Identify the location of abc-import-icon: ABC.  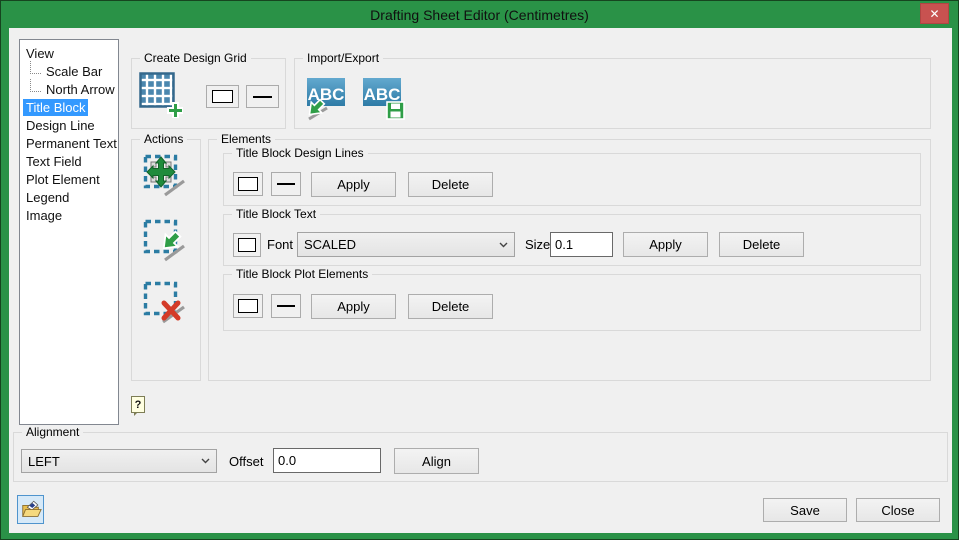
(326, 99).